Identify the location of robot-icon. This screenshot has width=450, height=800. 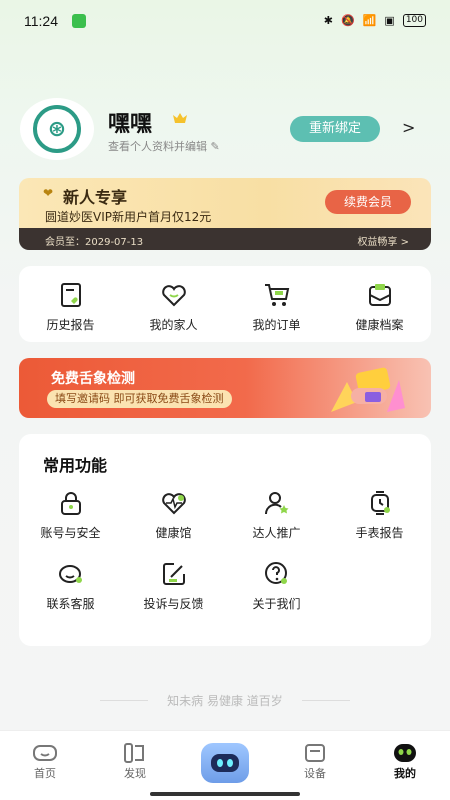
(225, 763).